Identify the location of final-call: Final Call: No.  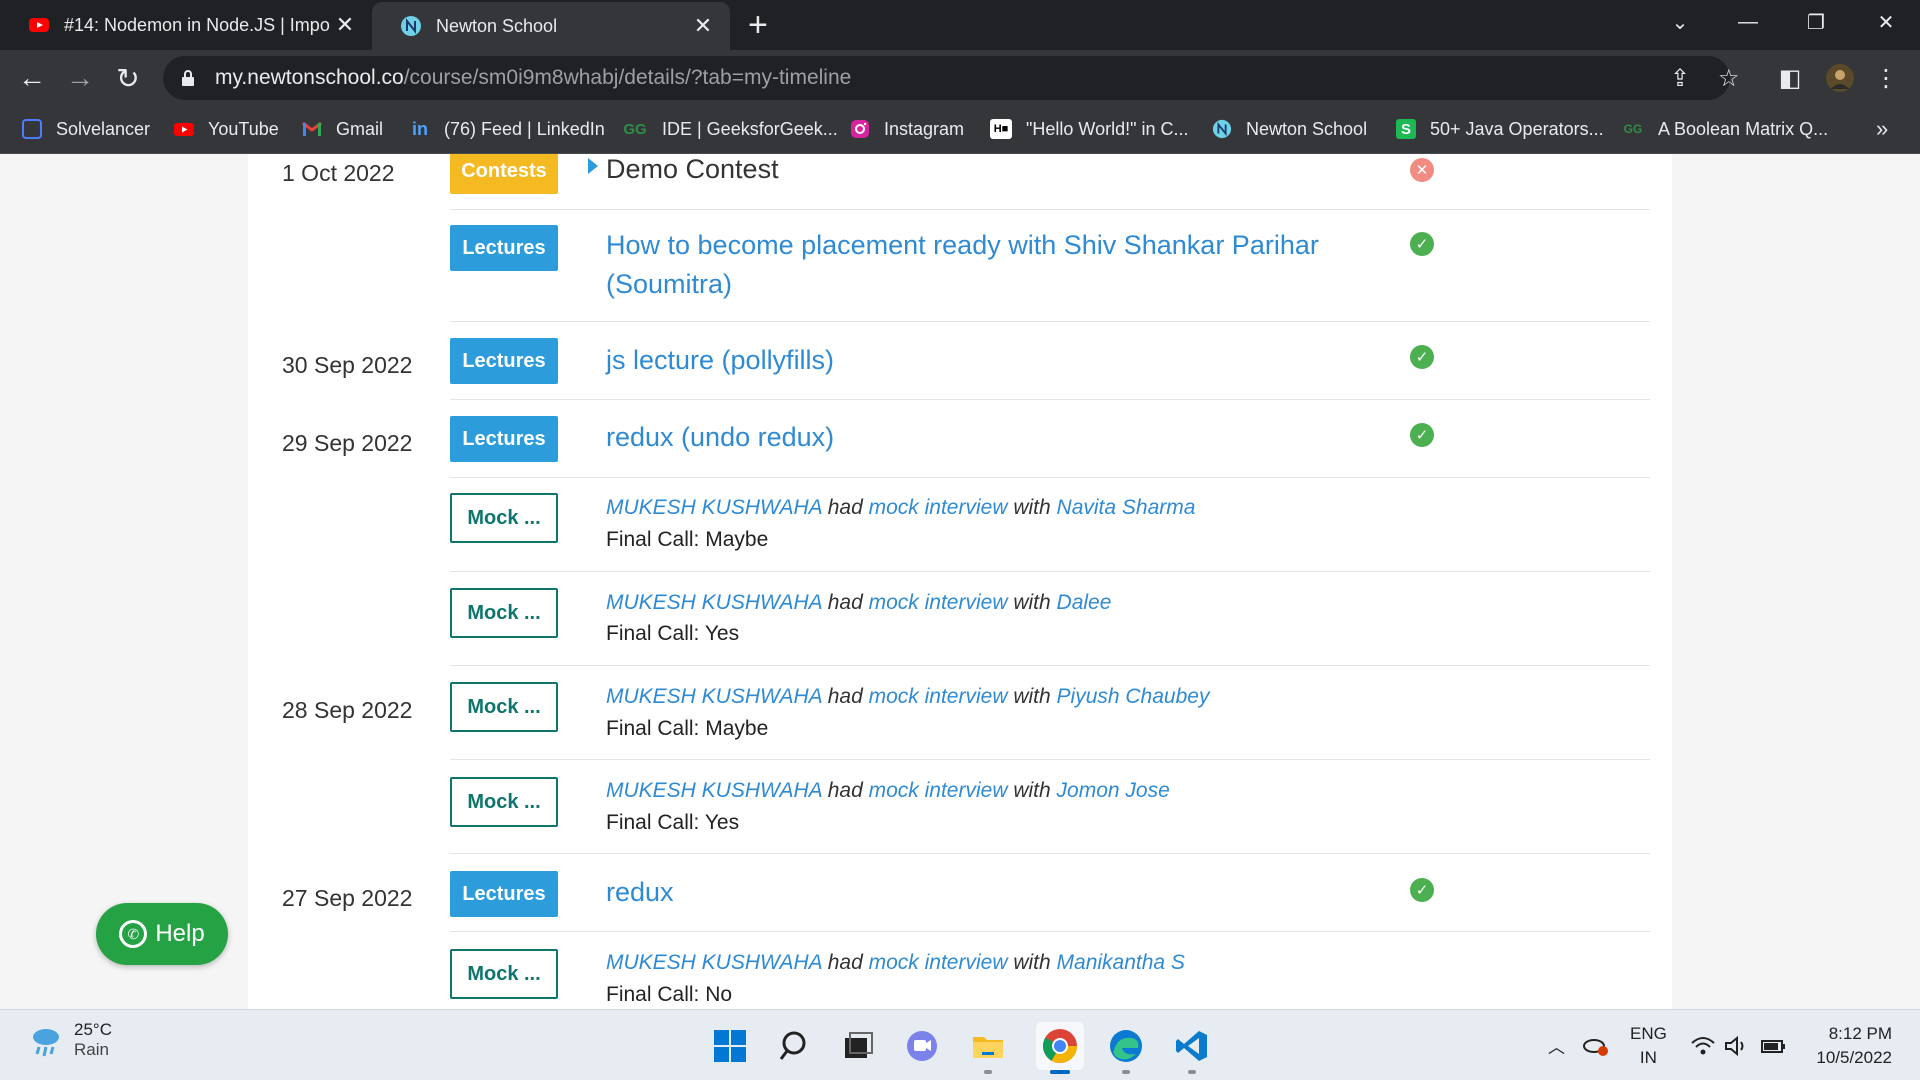
(669, 995).